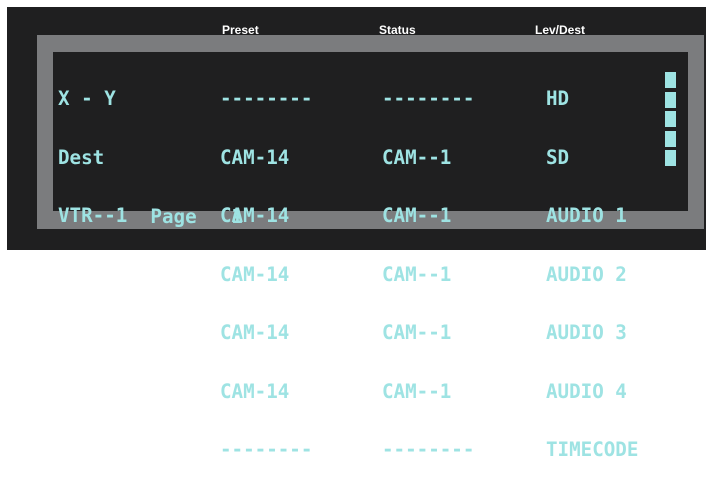 The height and width of the screenshot is (500, 714). I want to click on audio-3-selected-indicator, so click(670, 138).